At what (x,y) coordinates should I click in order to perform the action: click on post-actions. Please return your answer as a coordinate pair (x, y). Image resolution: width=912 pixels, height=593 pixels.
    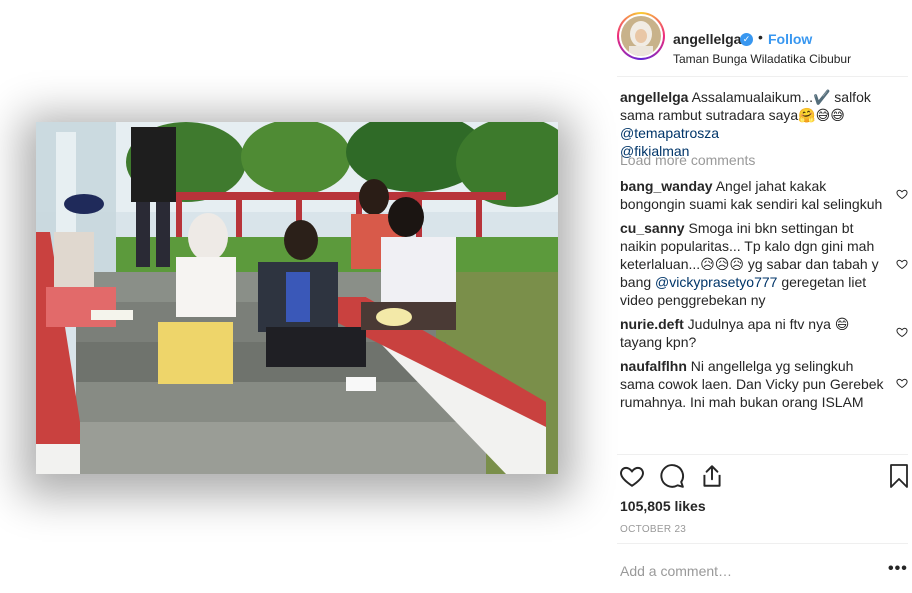
    Looking at the image, I should click on (764, 476).